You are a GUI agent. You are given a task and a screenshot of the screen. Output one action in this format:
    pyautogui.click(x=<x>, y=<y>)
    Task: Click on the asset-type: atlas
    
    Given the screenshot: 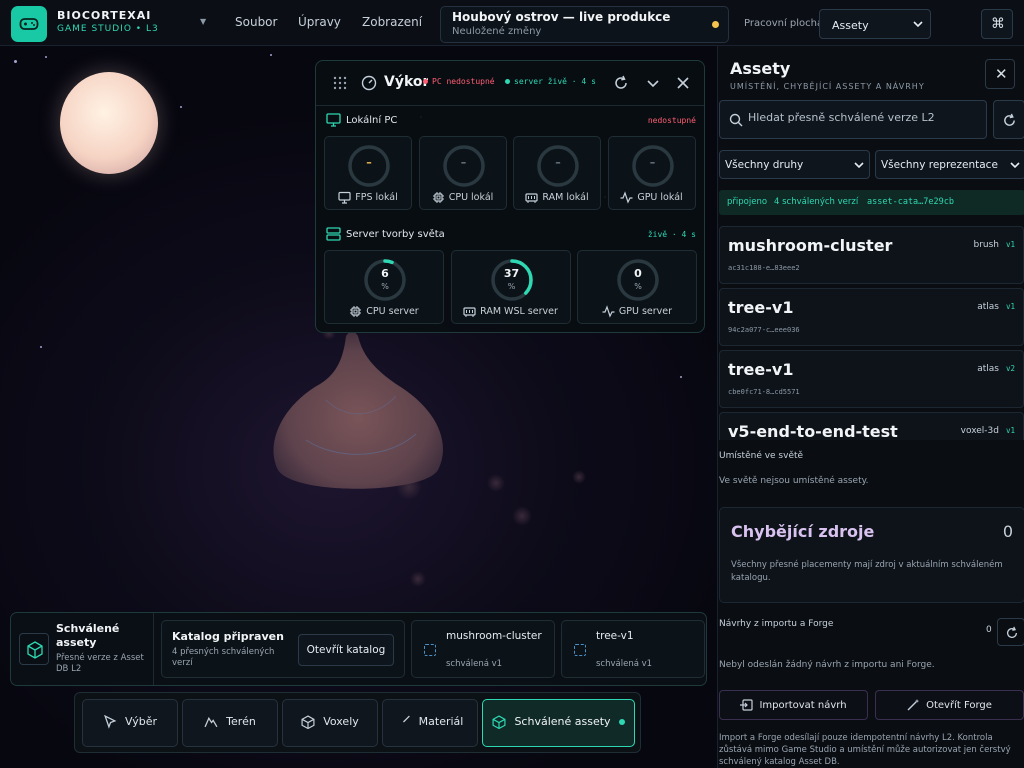 What is the action you would take?
    pyautogui.click(x=988, y=369)
    